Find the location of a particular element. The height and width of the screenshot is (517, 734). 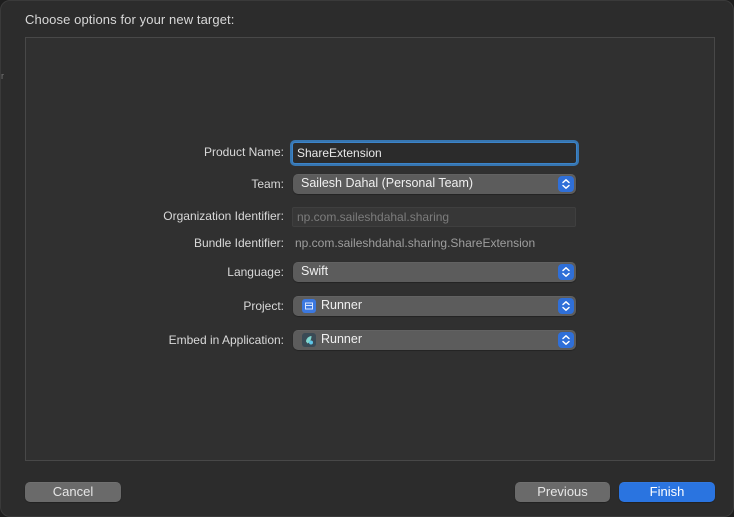

bundle-identifier-label: Bundle Identifier: is located at coordinates (238, 243).